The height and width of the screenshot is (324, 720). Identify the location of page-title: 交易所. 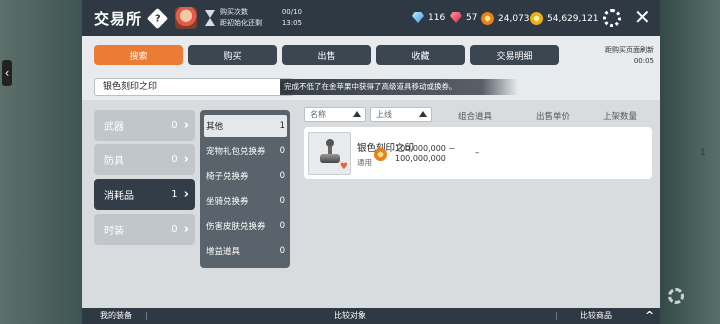
(118, 18).